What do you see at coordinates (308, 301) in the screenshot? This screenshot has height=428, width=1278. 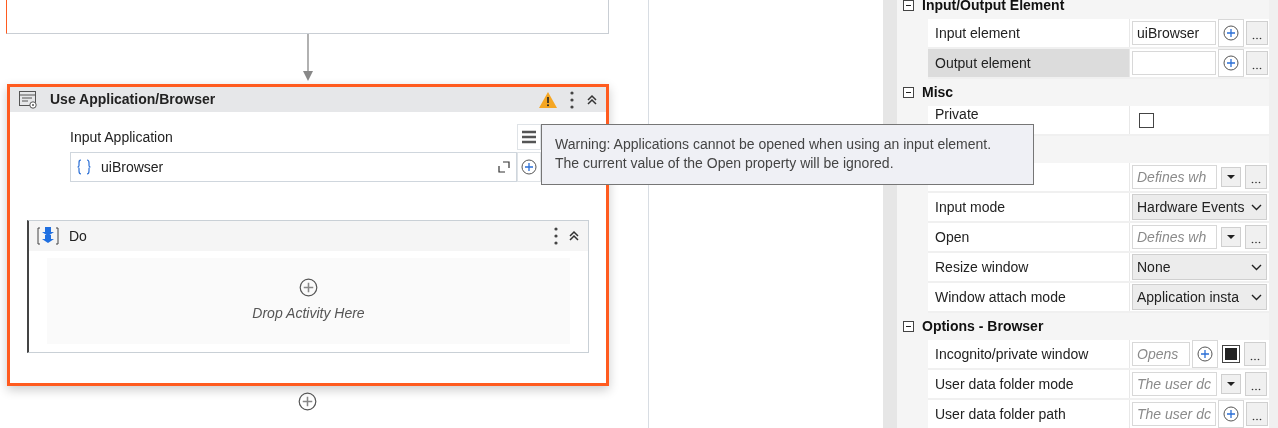 I see `drop-zone: Drop Activity Here` at bounding box center [308, 301].